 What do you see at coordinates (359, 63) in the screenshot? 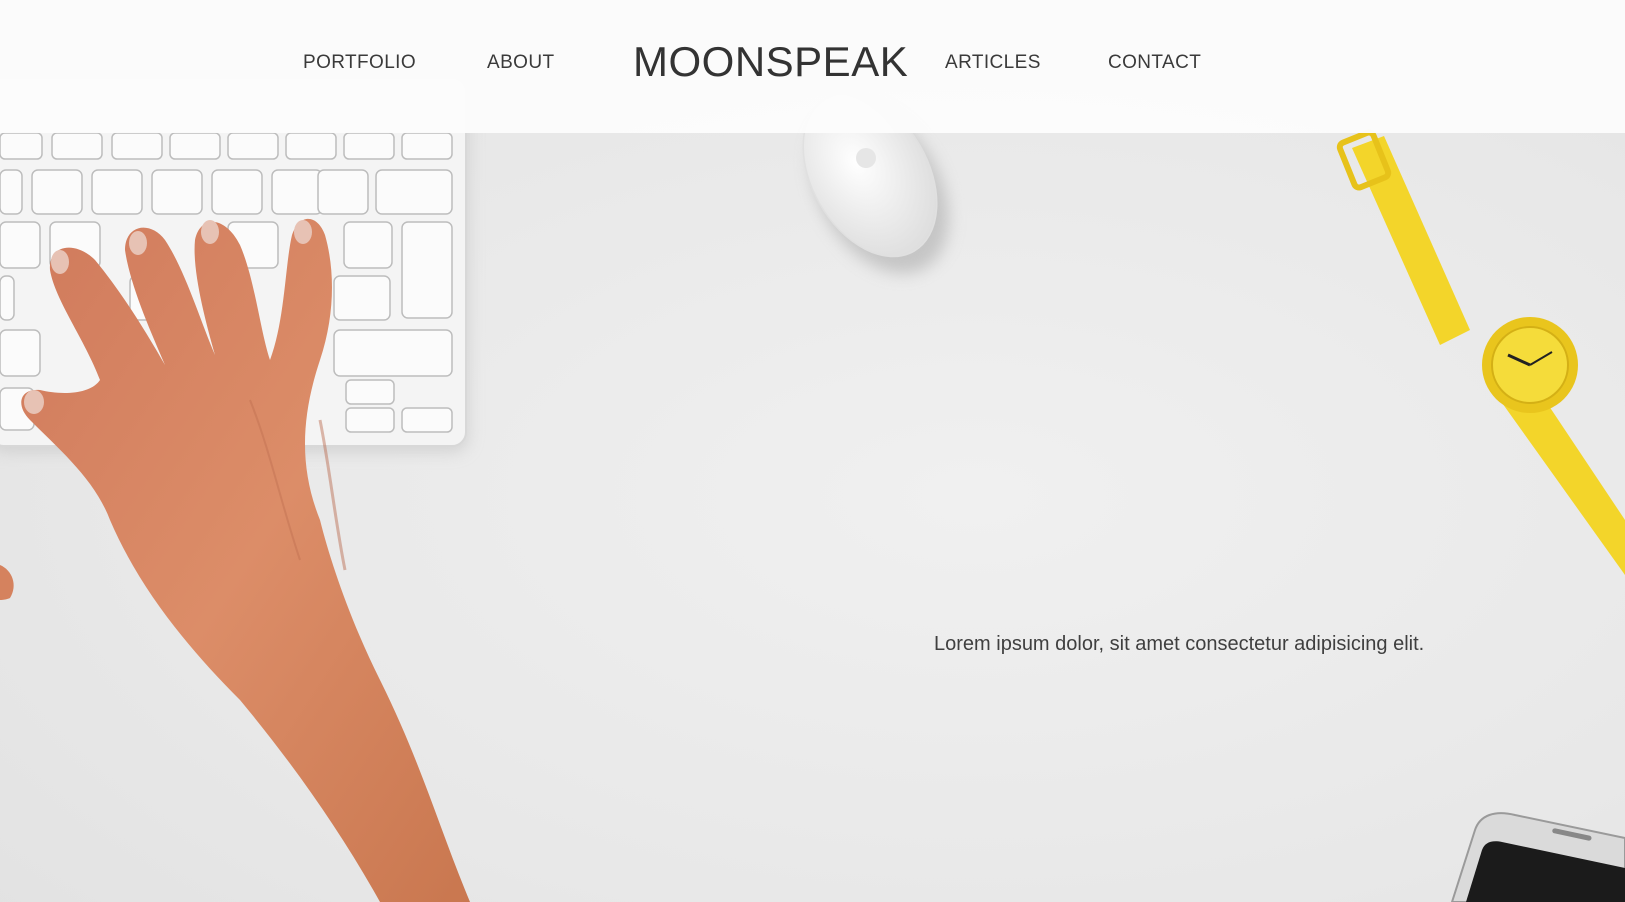
I see `nav-link-portfolio: PORTFOLIO` at bounding box center [359, 63].